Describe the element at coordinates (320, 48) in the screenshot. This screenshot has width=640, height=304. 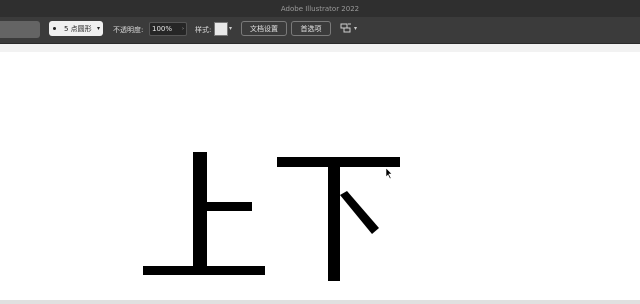
I see `canvas-ruler-strip` at that location.